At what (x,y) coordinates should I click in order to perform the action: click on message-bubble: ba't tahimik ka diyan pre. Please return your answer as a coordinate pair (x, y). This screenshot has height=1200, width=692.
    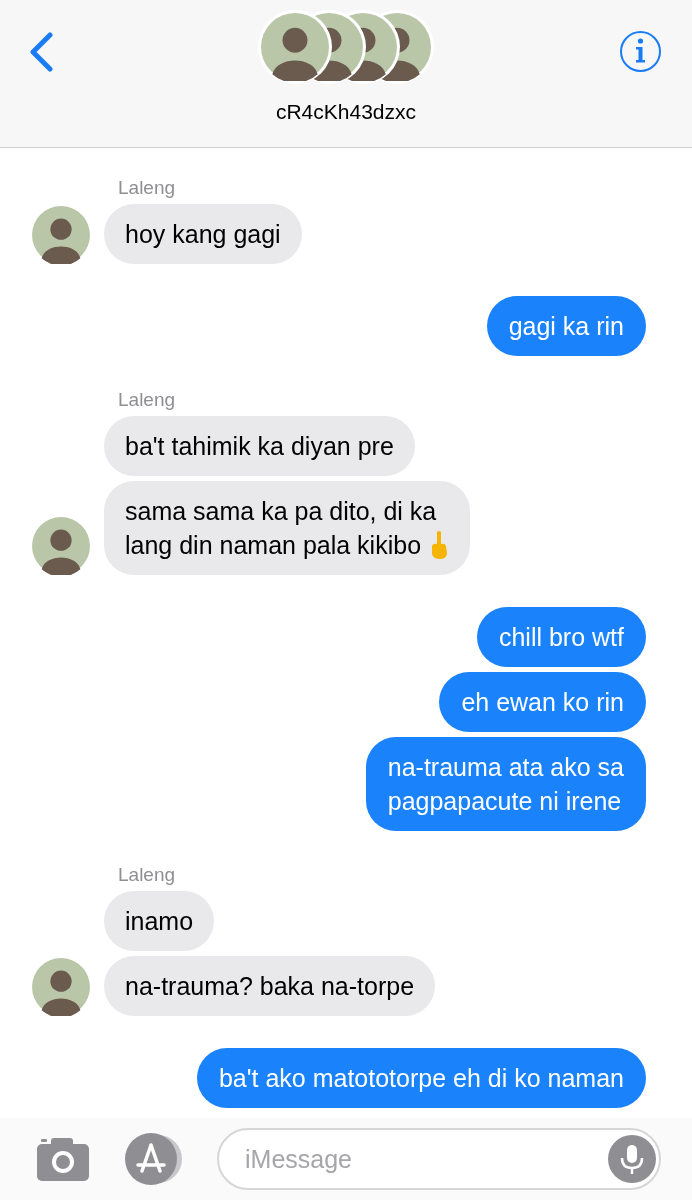
    Looking at the image, I should click on (259, 446).